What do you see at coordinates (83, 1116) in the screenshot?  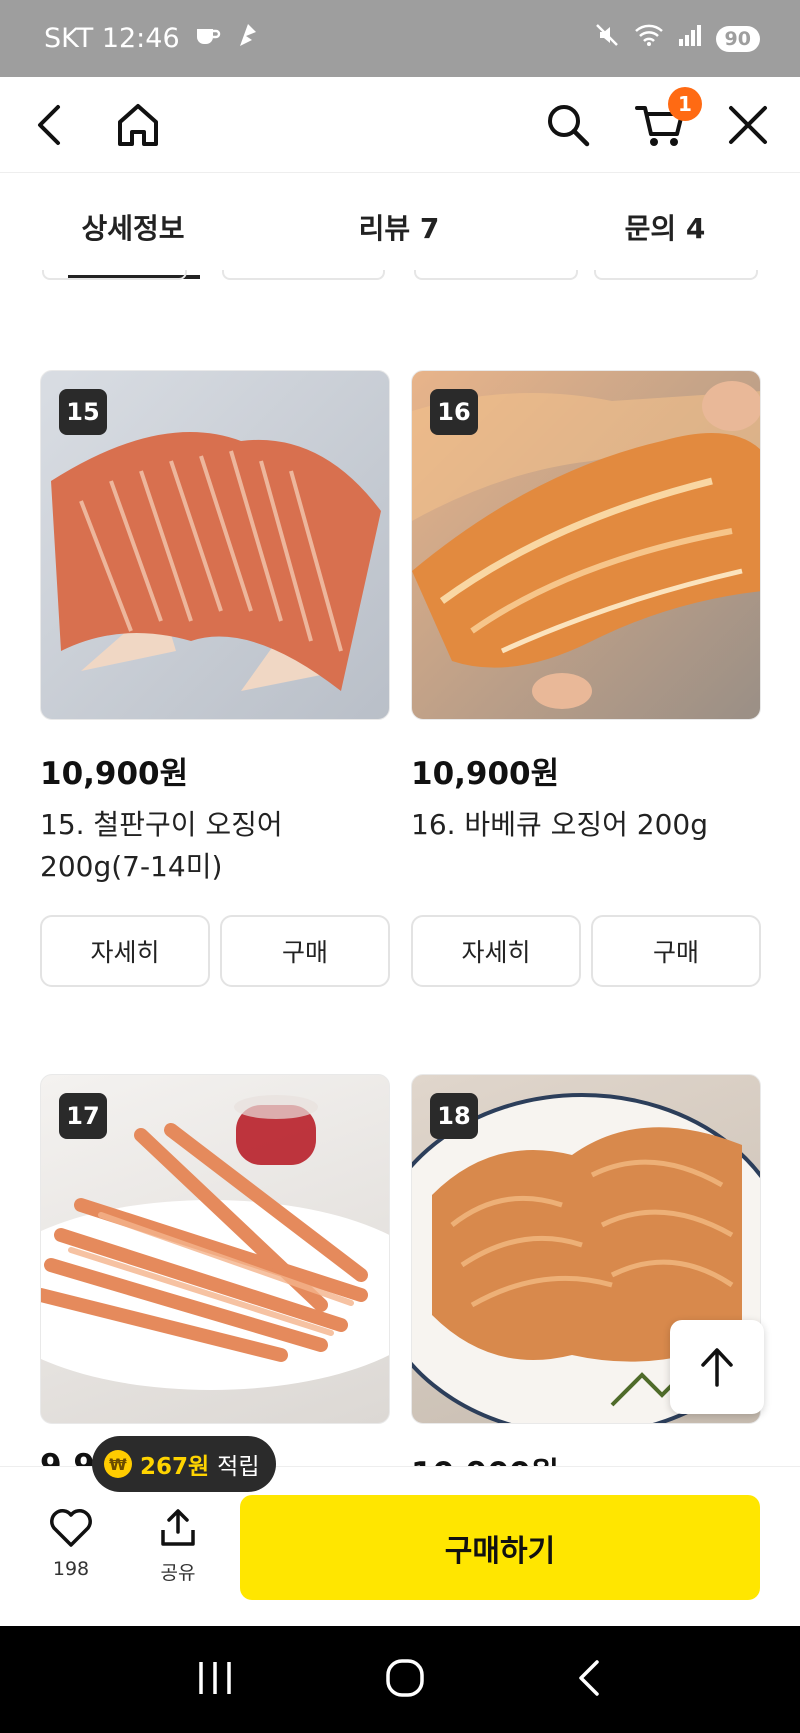 I see `product-number-badge: 17` at bounding box center [83, 1116].